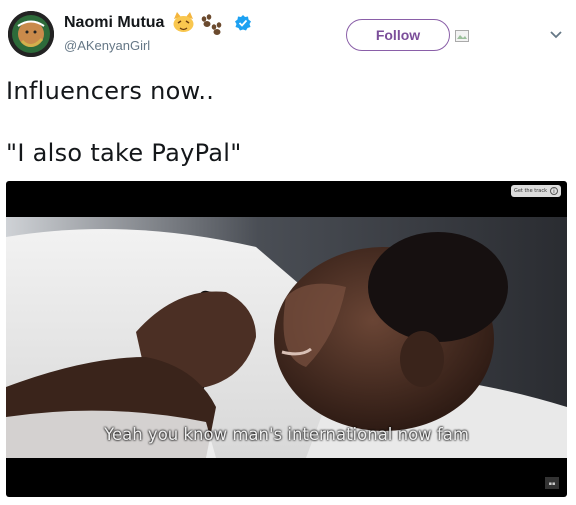 The width and height of the screenshot is (576, 505). Describe the element at coordinates (110, 91) in the screenshot. I see `tweet-line: Influencers now..` at that location.